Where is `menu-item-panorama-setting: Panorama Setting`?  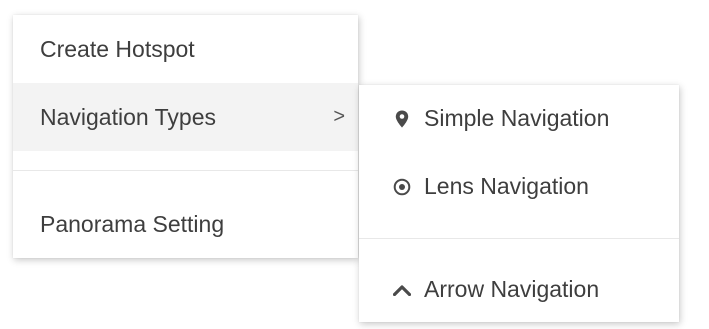
menu-item-panorama-setting: Panorama Setting is located at coordinates (185, 224).